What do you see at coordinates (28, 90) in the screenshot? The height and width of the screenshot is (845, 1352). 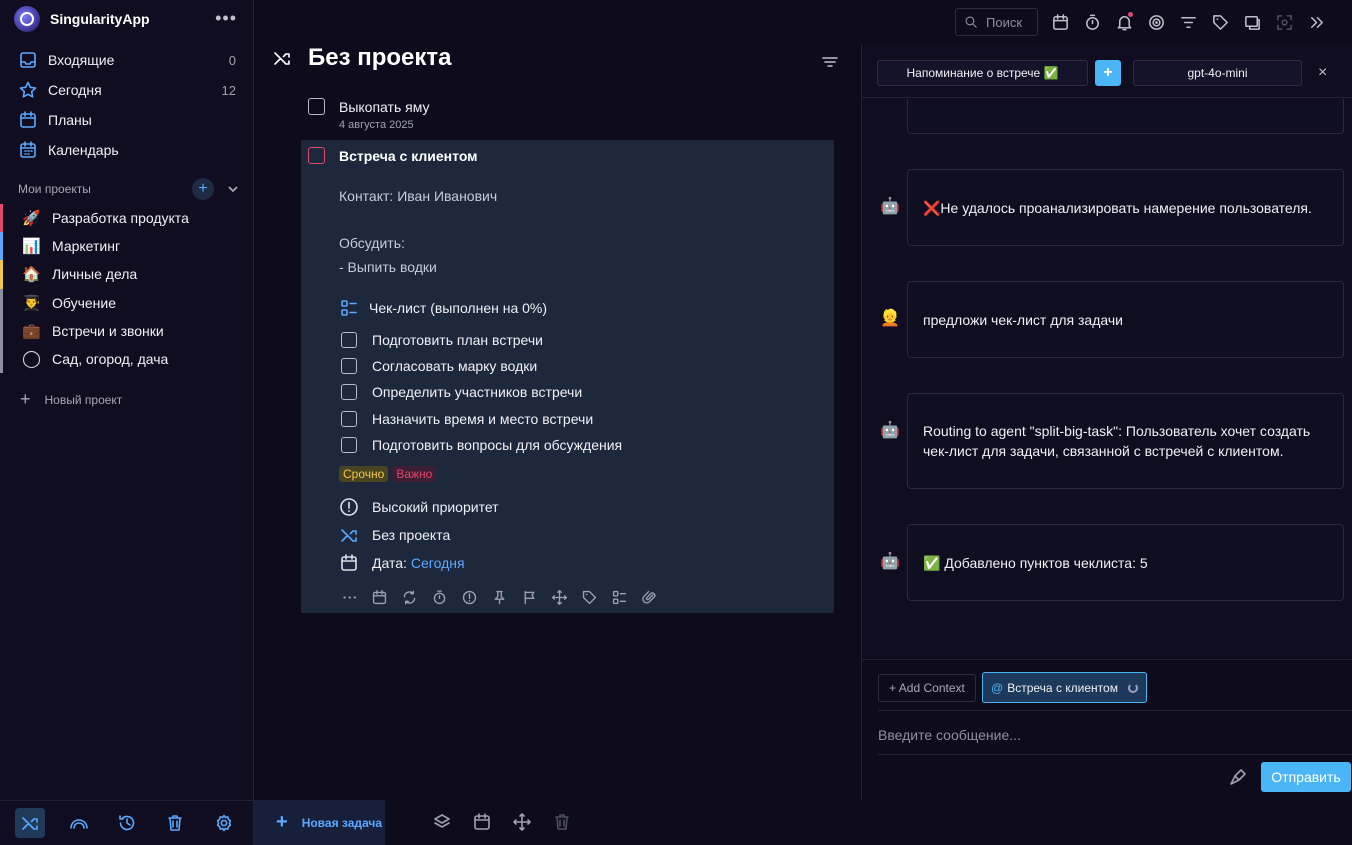 I see `star-icon` at bounding box center [28, 90].